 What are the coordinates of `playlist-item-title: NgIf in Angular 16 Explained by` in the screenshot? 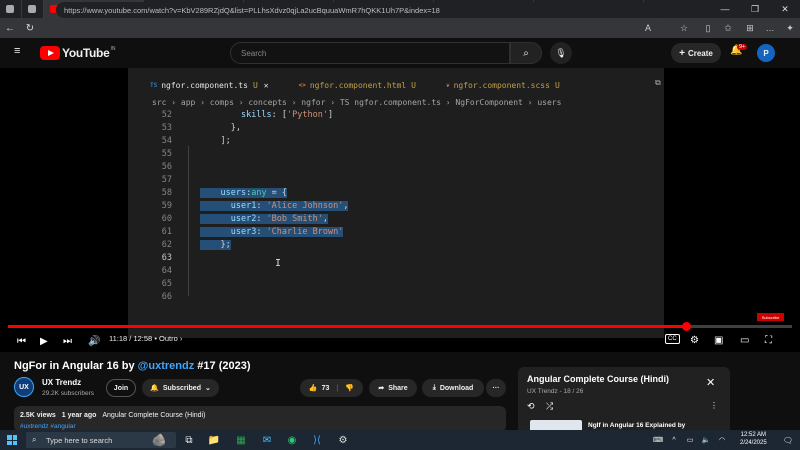 It's located at (636, 425).